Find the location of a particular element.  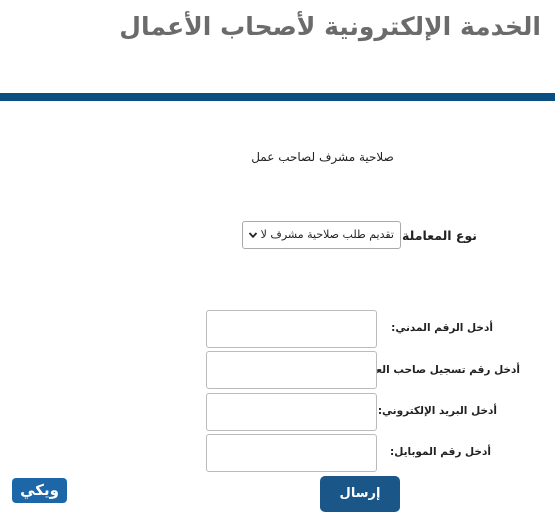

service-name: صلاحية مشرف لصاحب عمل is located at coordinates (322, 157).